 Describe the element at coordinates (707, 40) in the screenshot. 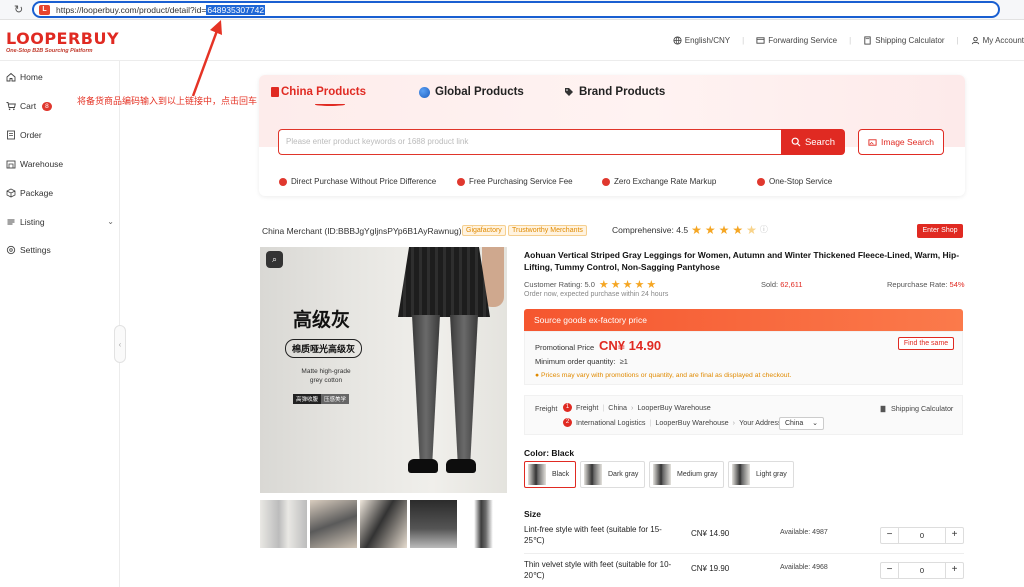

I see `language-label: English/CNY` at that location.